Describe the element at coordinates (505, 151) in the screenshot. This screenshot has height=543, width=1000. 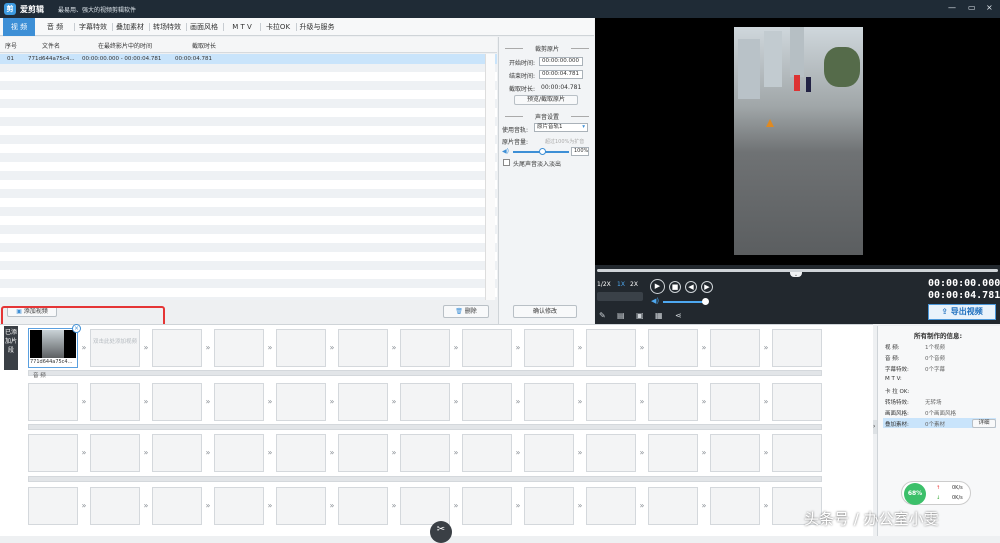
I see `speaker-icon: ◀)` at that location.